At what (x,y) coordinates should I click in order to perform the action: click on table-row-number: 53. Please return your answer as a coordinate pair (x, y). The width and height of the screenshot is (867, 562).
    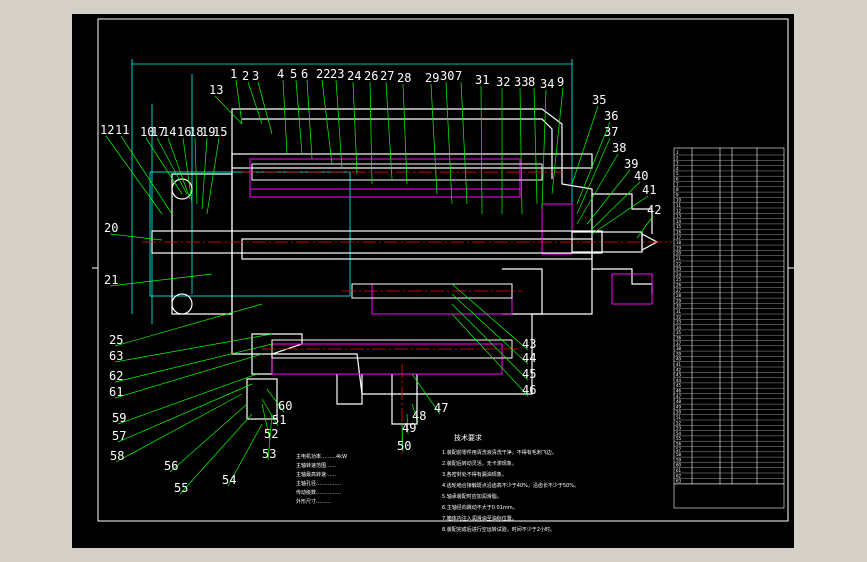
    Looking at the image, I should click on (679, 428).